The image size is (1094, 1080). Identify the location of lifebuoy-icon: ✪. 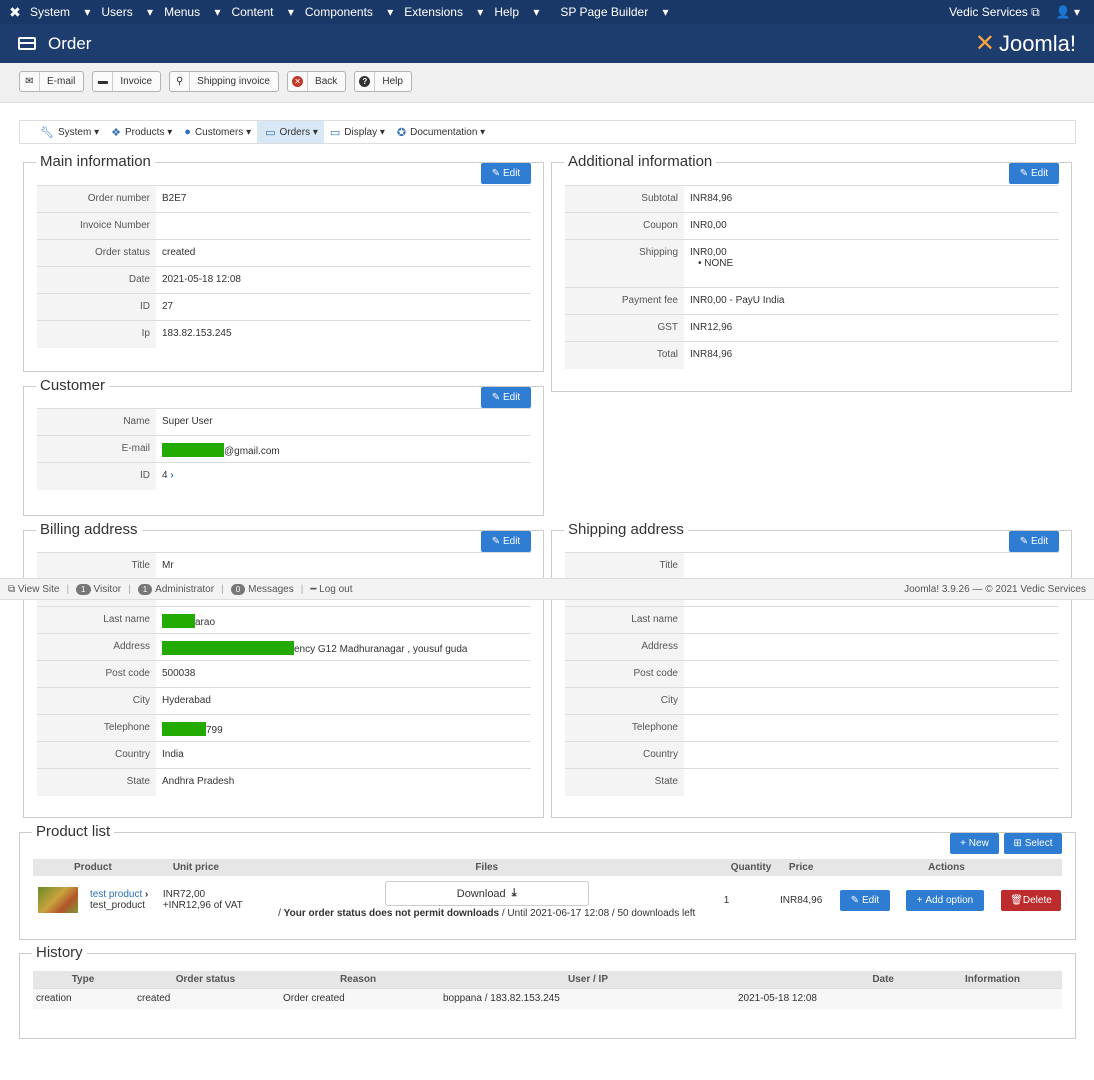
(401, 132).